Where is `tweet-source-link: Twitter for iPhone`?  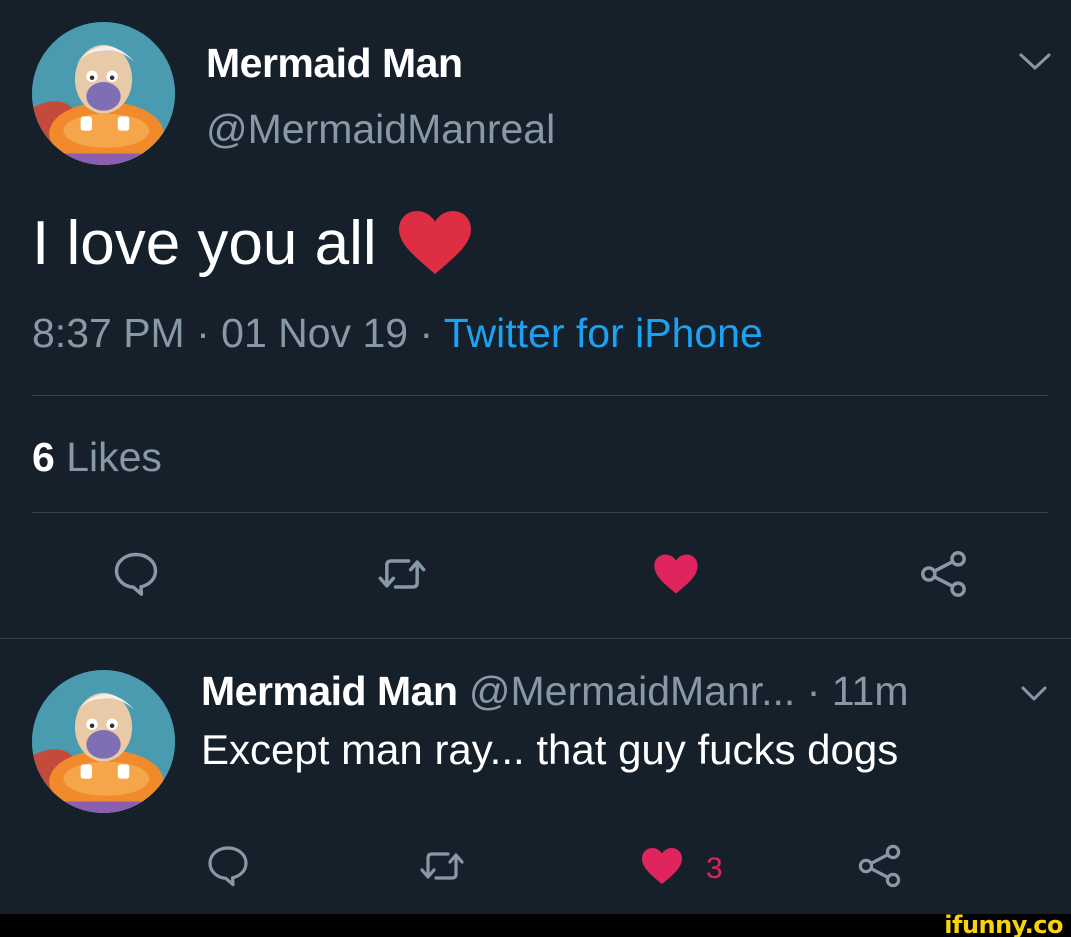
tweet-source-link: Twitter for iPhone is located at coordinates (603, 333).